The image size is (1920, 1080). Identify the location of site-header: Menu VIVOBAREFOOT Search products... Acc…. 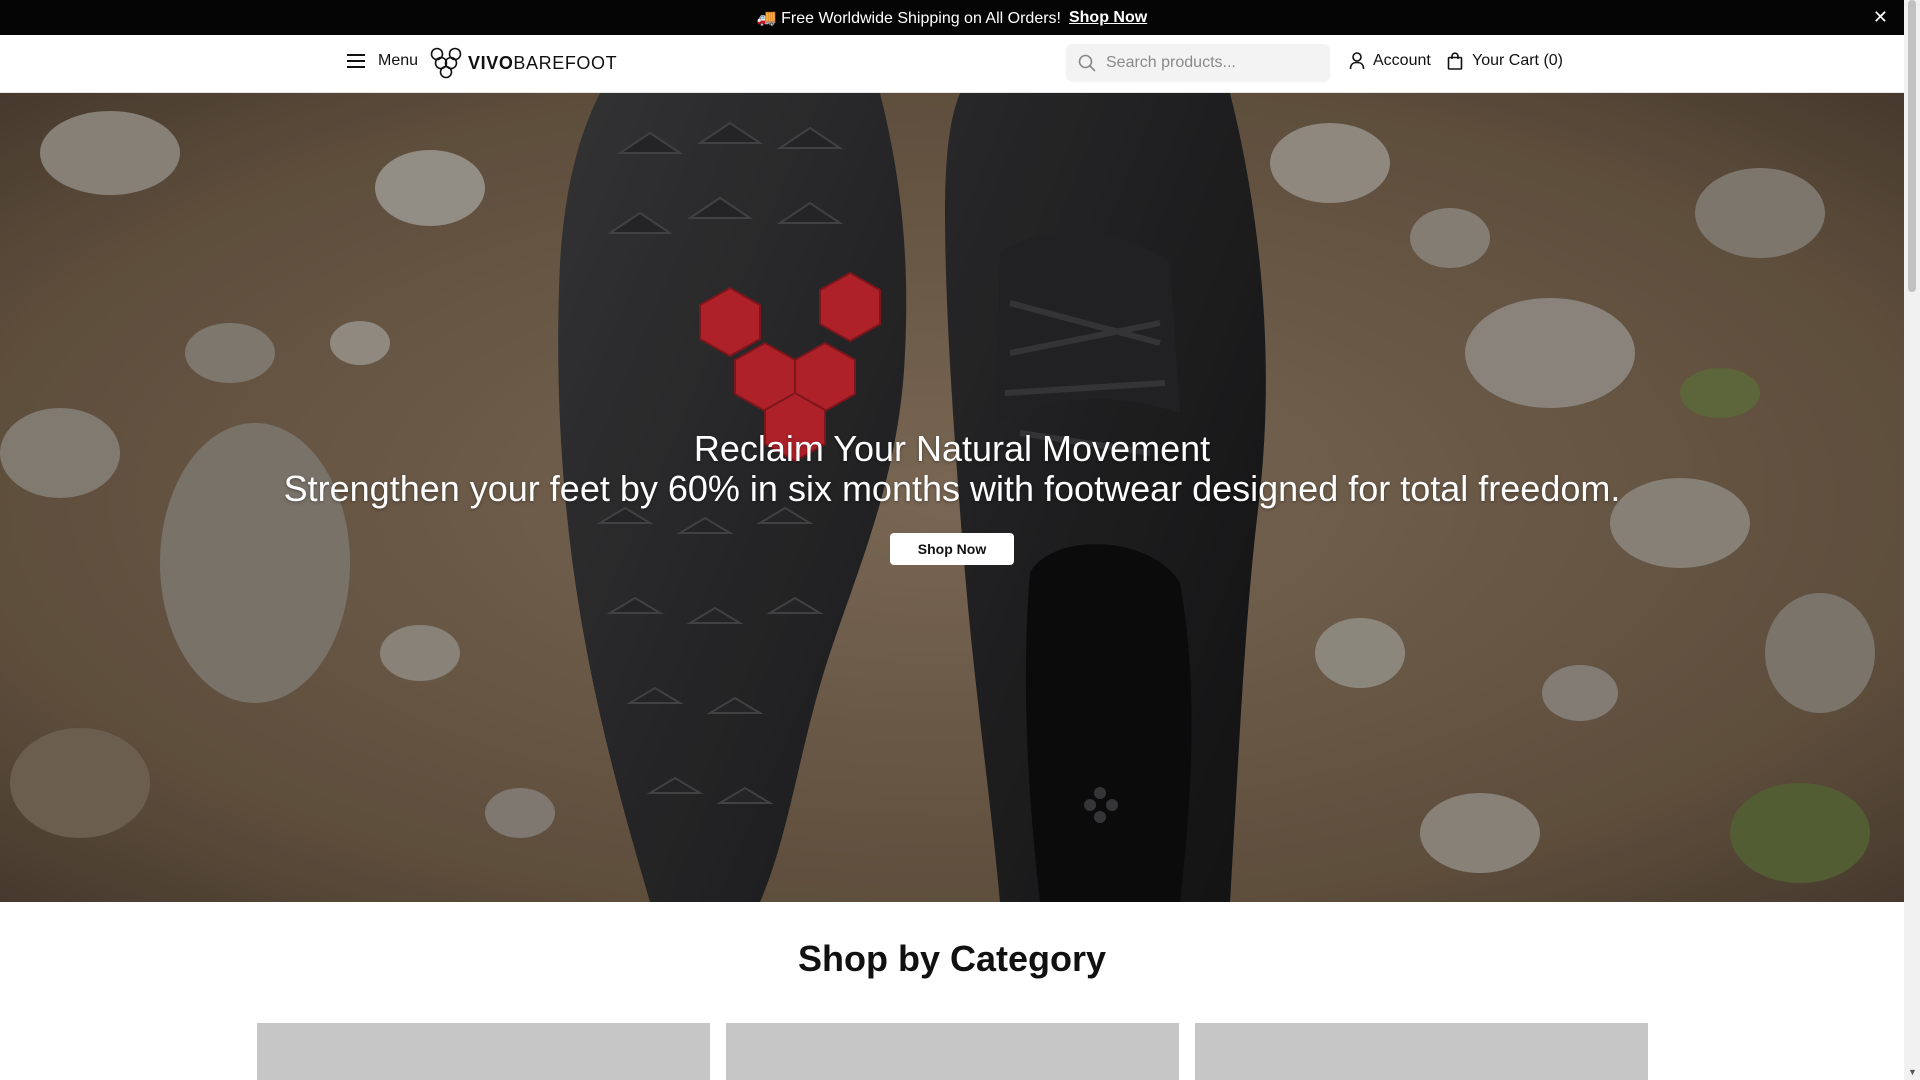
(952, 64).